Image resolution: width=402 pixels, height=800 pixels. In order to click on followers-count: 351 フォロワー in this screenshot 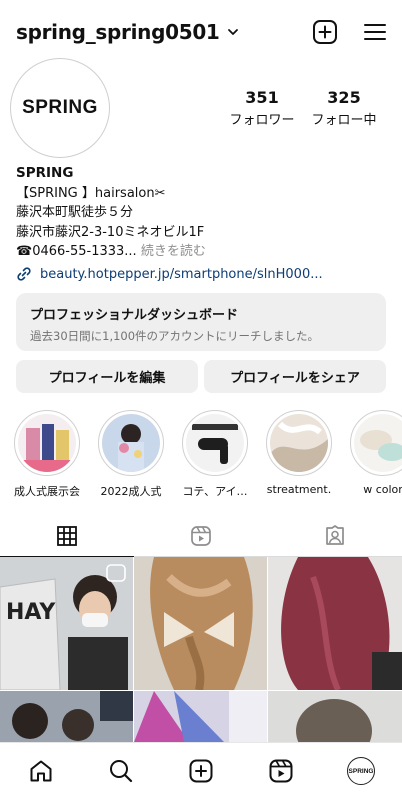, I will do `click(262, 108)`.